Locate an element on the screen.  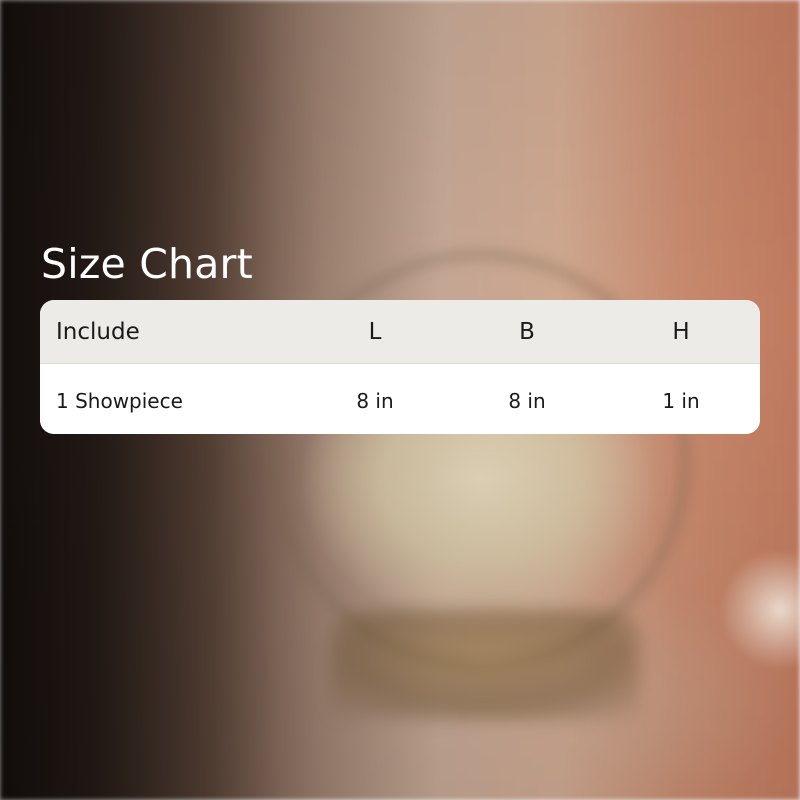
header-breadth: B is located at coordinates (527, 331).